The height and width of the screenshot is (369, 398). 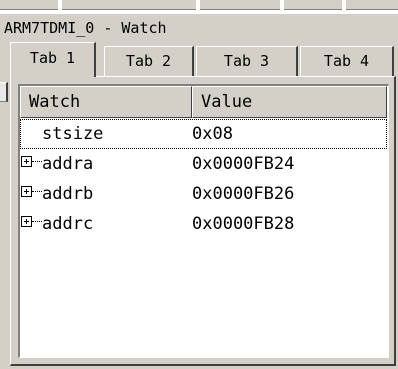 I want to click on column-header-value: Value, so click(x=289, y=102).